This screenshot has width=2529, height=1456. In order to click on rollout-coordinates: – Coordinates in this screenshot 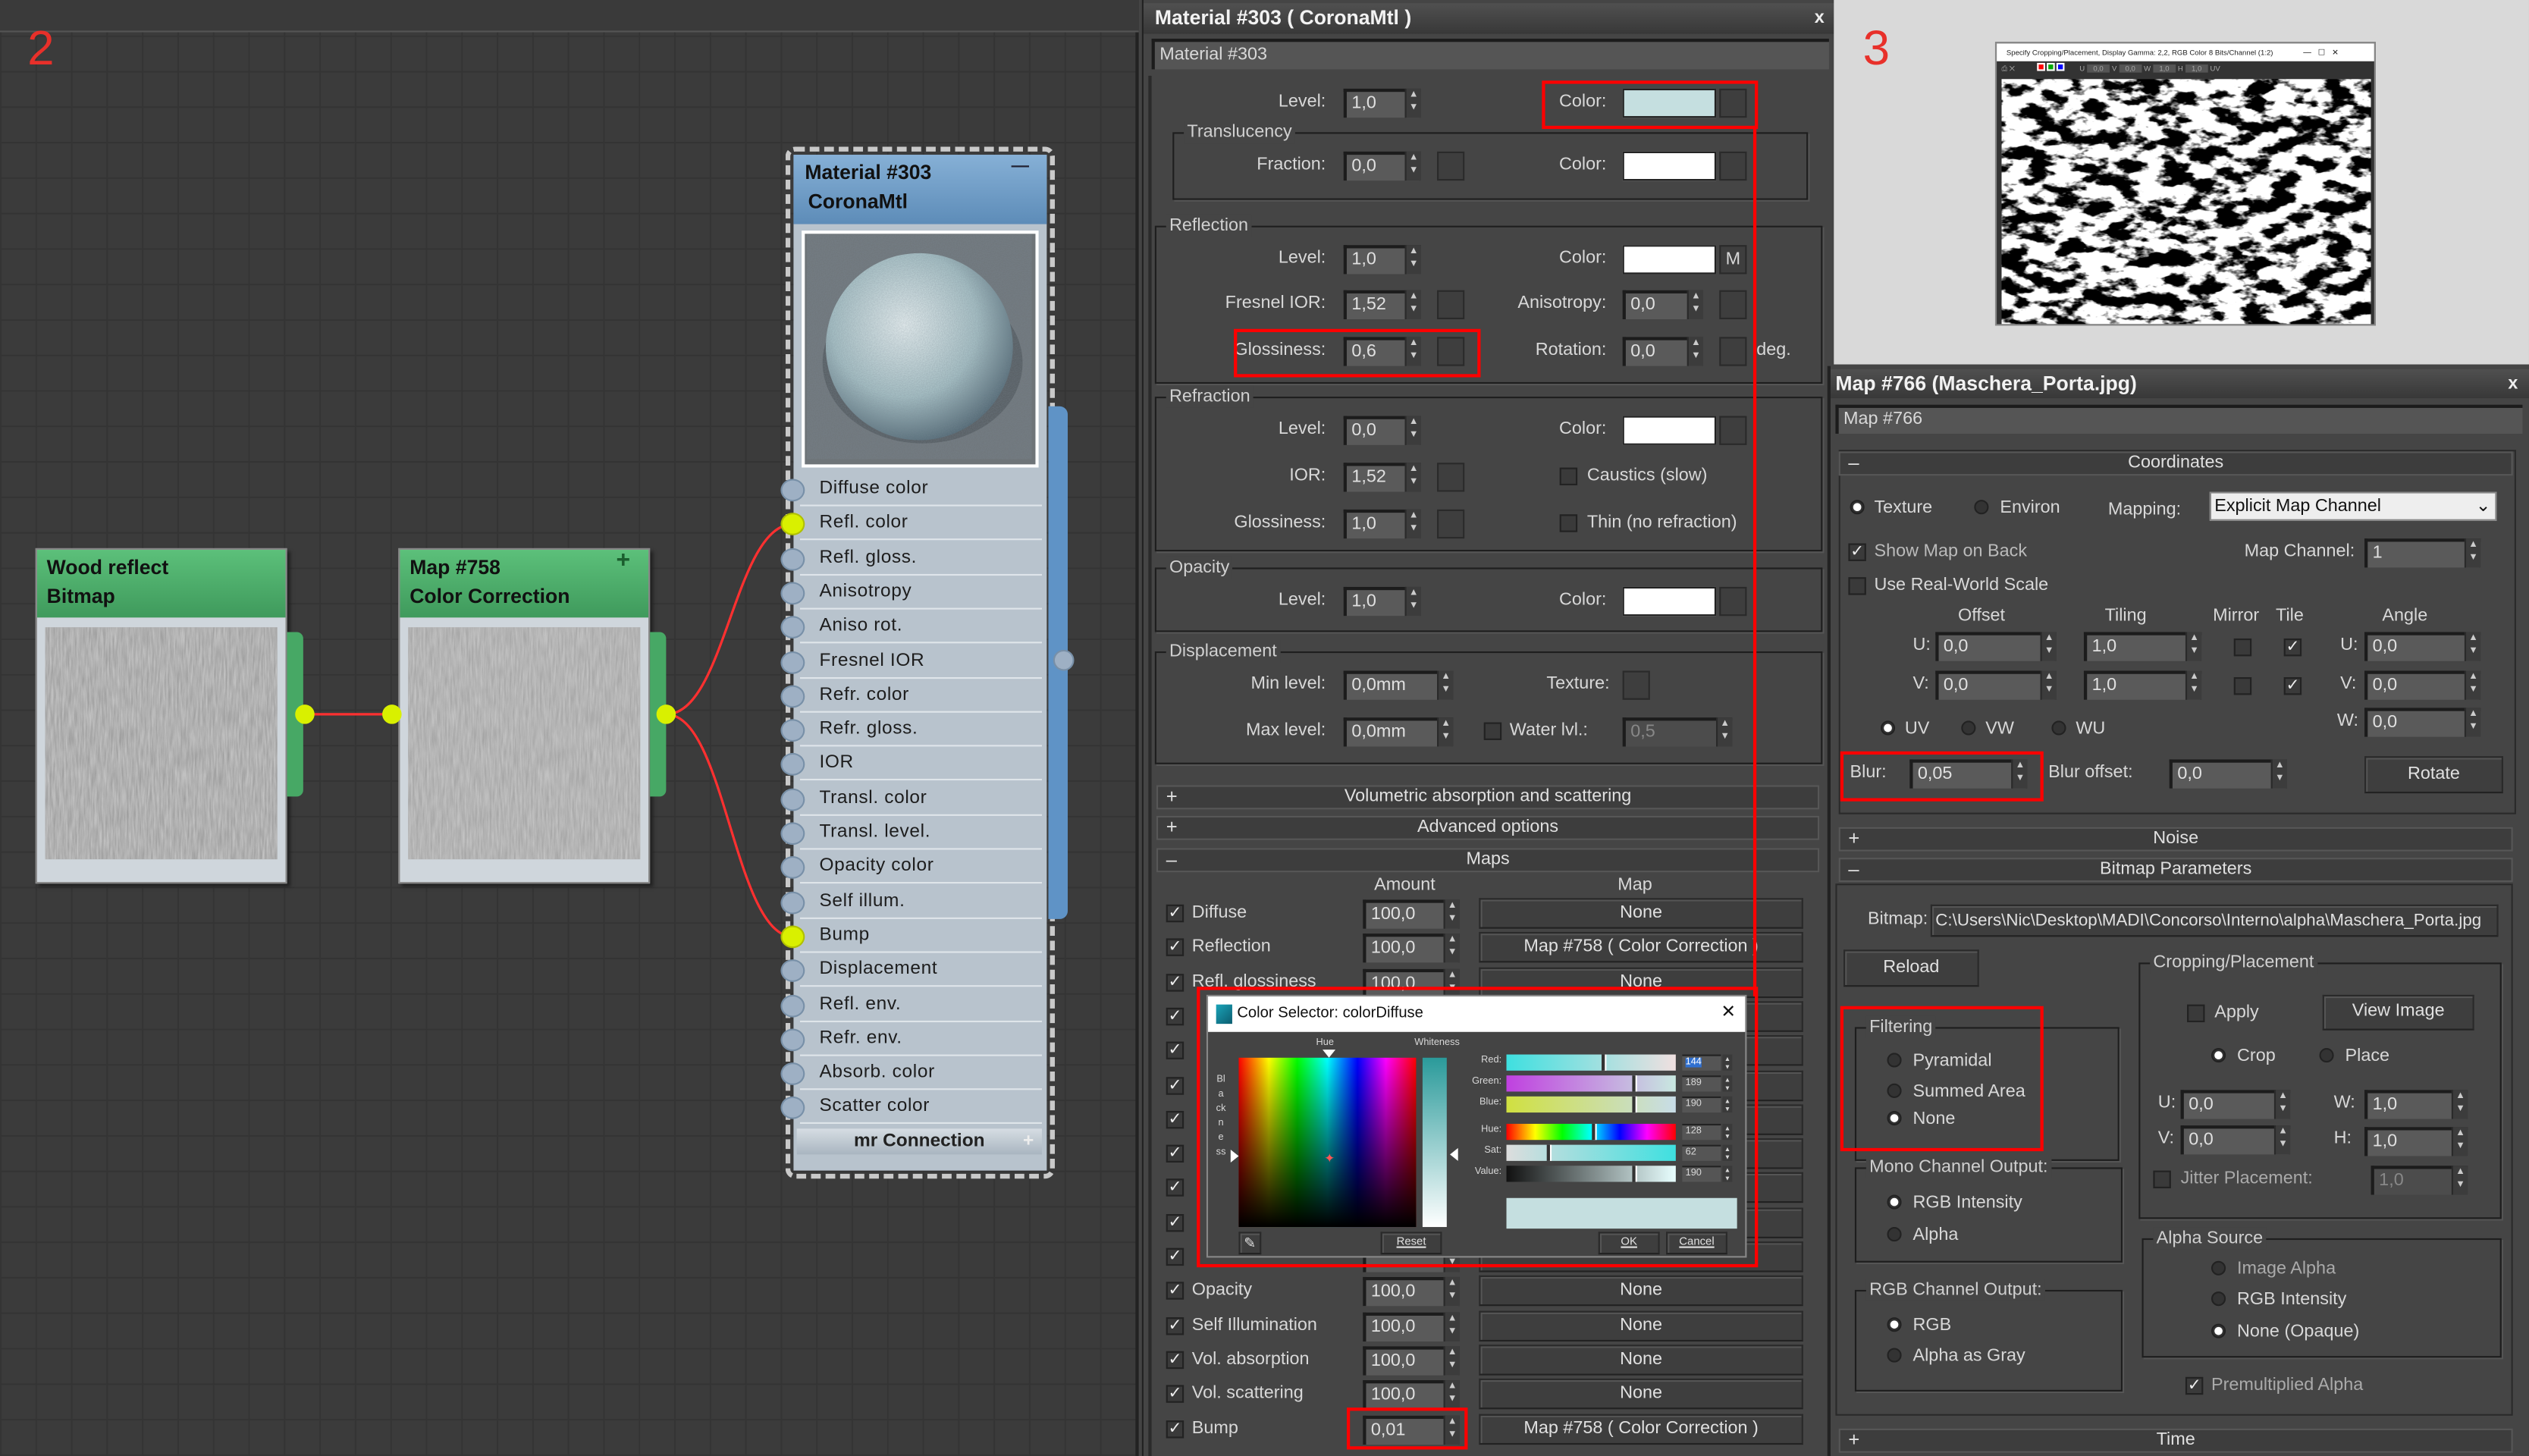, I will do `click(2175, 463)`.